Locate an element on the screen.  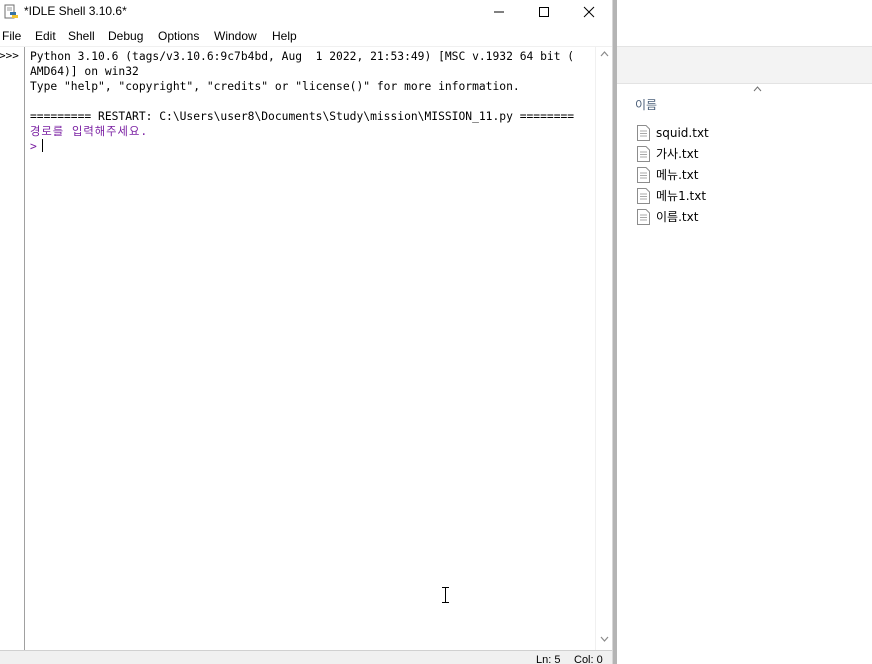
explorer-toolbar is located at coordinates (744, 65).